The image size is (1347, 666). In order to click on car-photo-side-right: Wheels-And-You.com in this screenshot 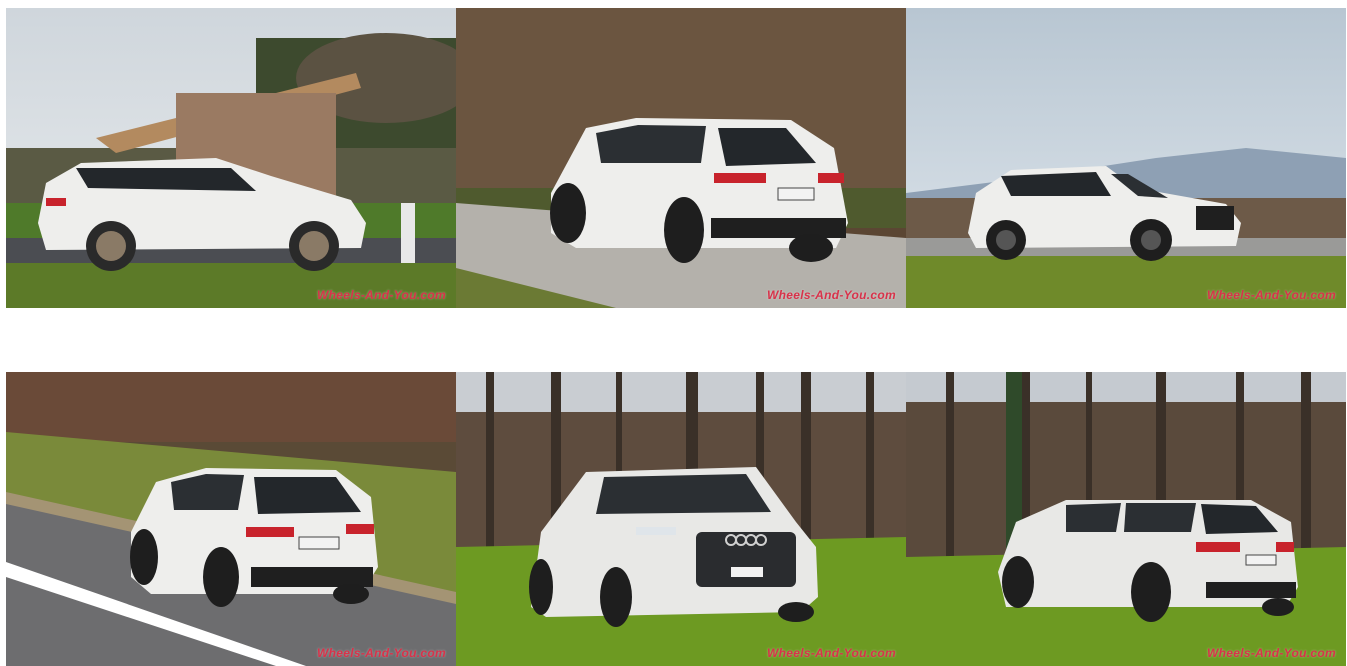, I will do `click(1126, 158)`.